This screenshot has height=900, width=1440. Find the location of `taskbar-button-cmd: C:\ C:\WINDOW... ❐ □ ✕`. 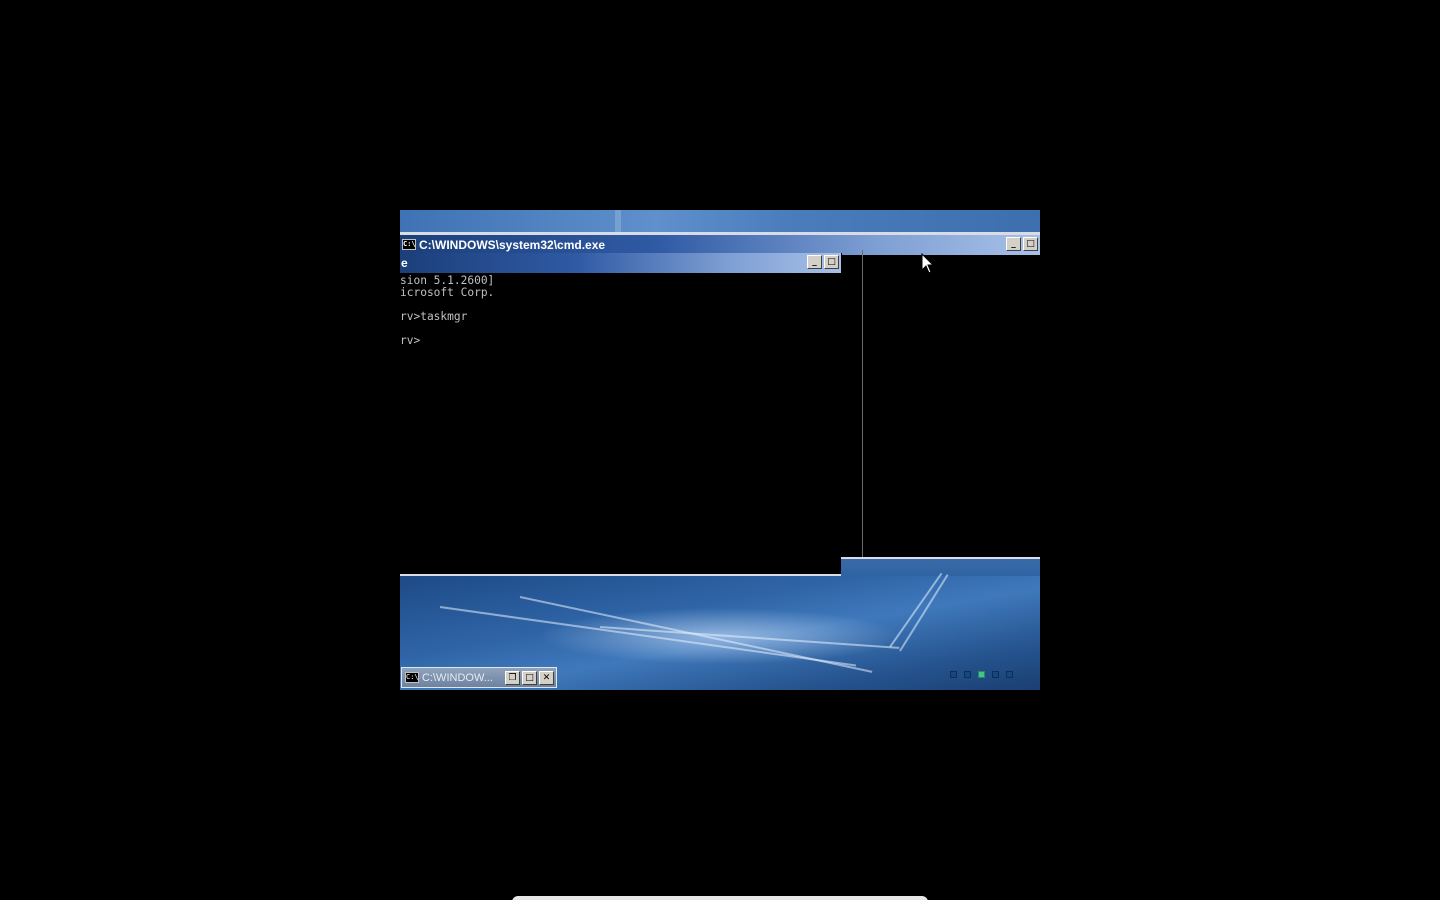

taskbar-button-cmd: C:\ C:\WINDOW... ❐ □ ✕ is located at coordinates (479, 677).